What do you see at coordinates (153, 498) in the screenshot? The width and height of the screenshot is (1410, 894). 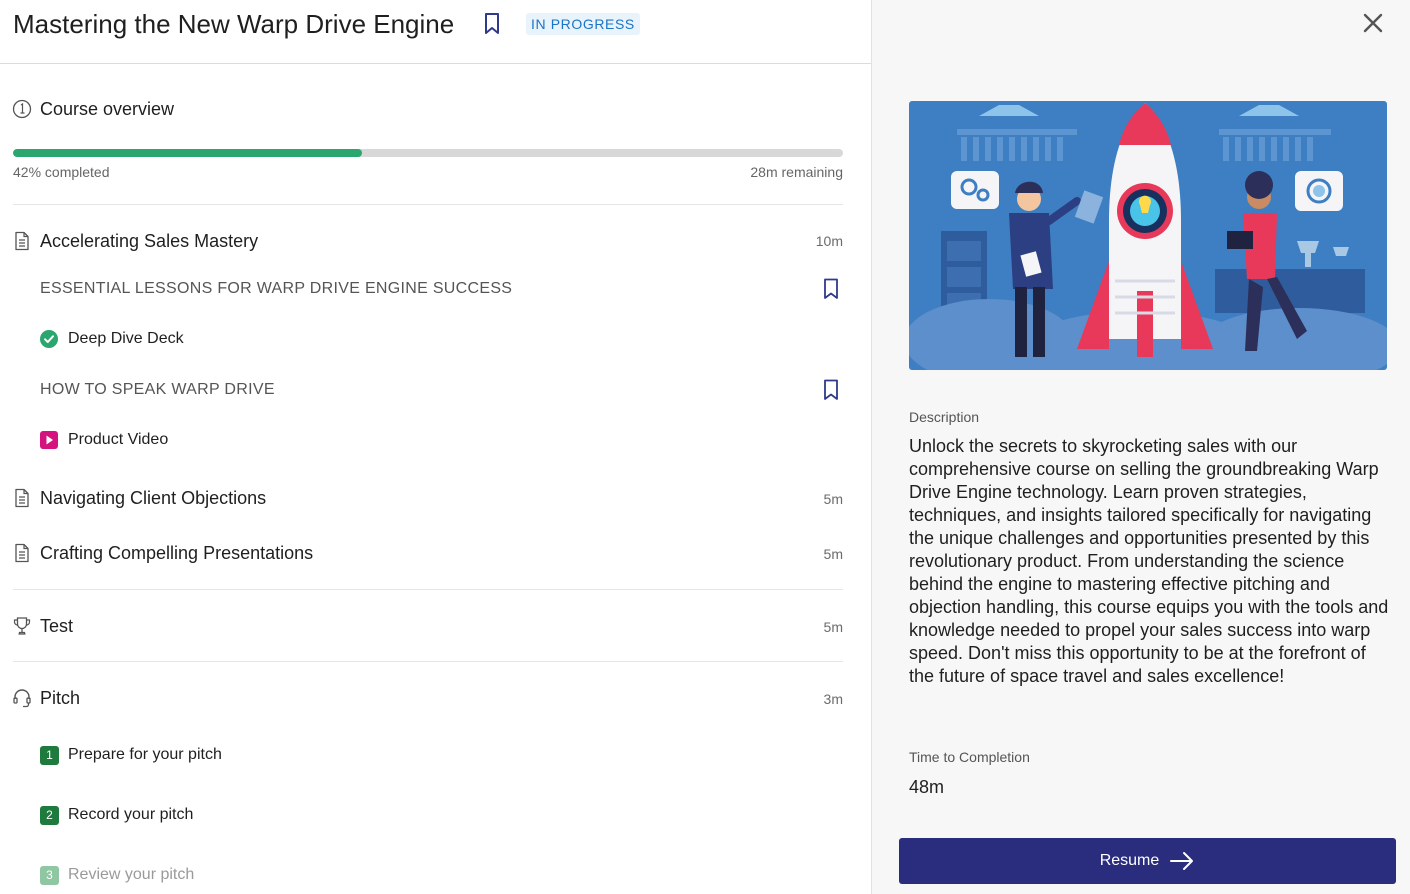 I see `module-title: Navigating Client Objections` at bounding box center [153, 498].